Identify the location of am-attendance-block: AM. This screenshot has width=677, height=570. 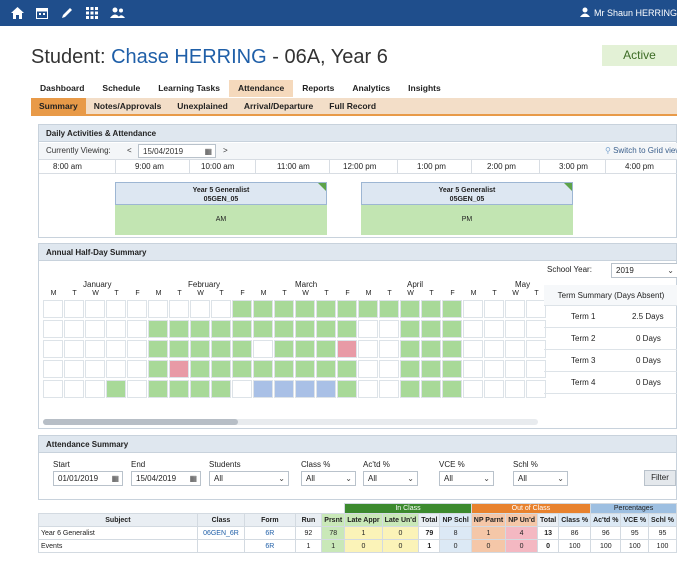
(221, 220).